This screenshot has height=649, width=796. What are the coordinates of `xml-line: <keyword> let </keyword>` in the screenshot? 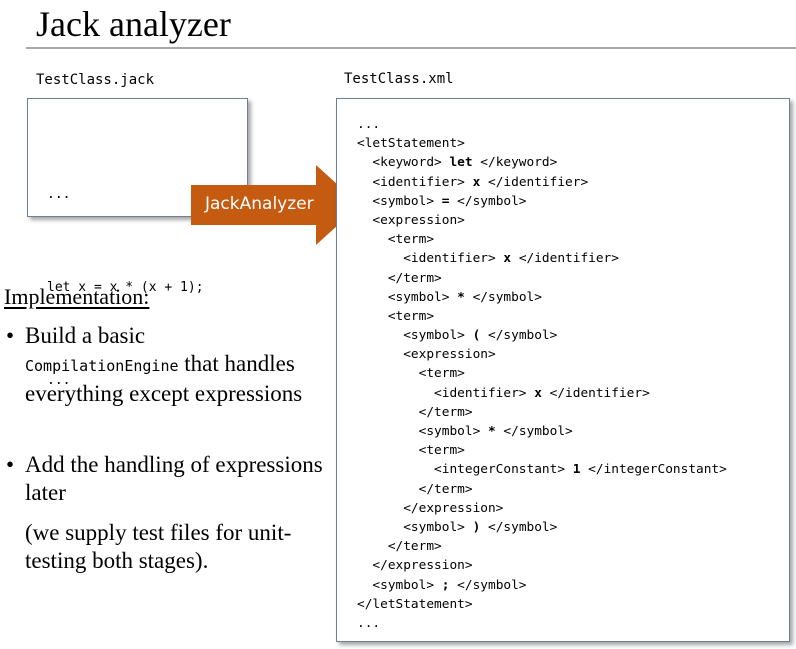 It's located at (573, 162).